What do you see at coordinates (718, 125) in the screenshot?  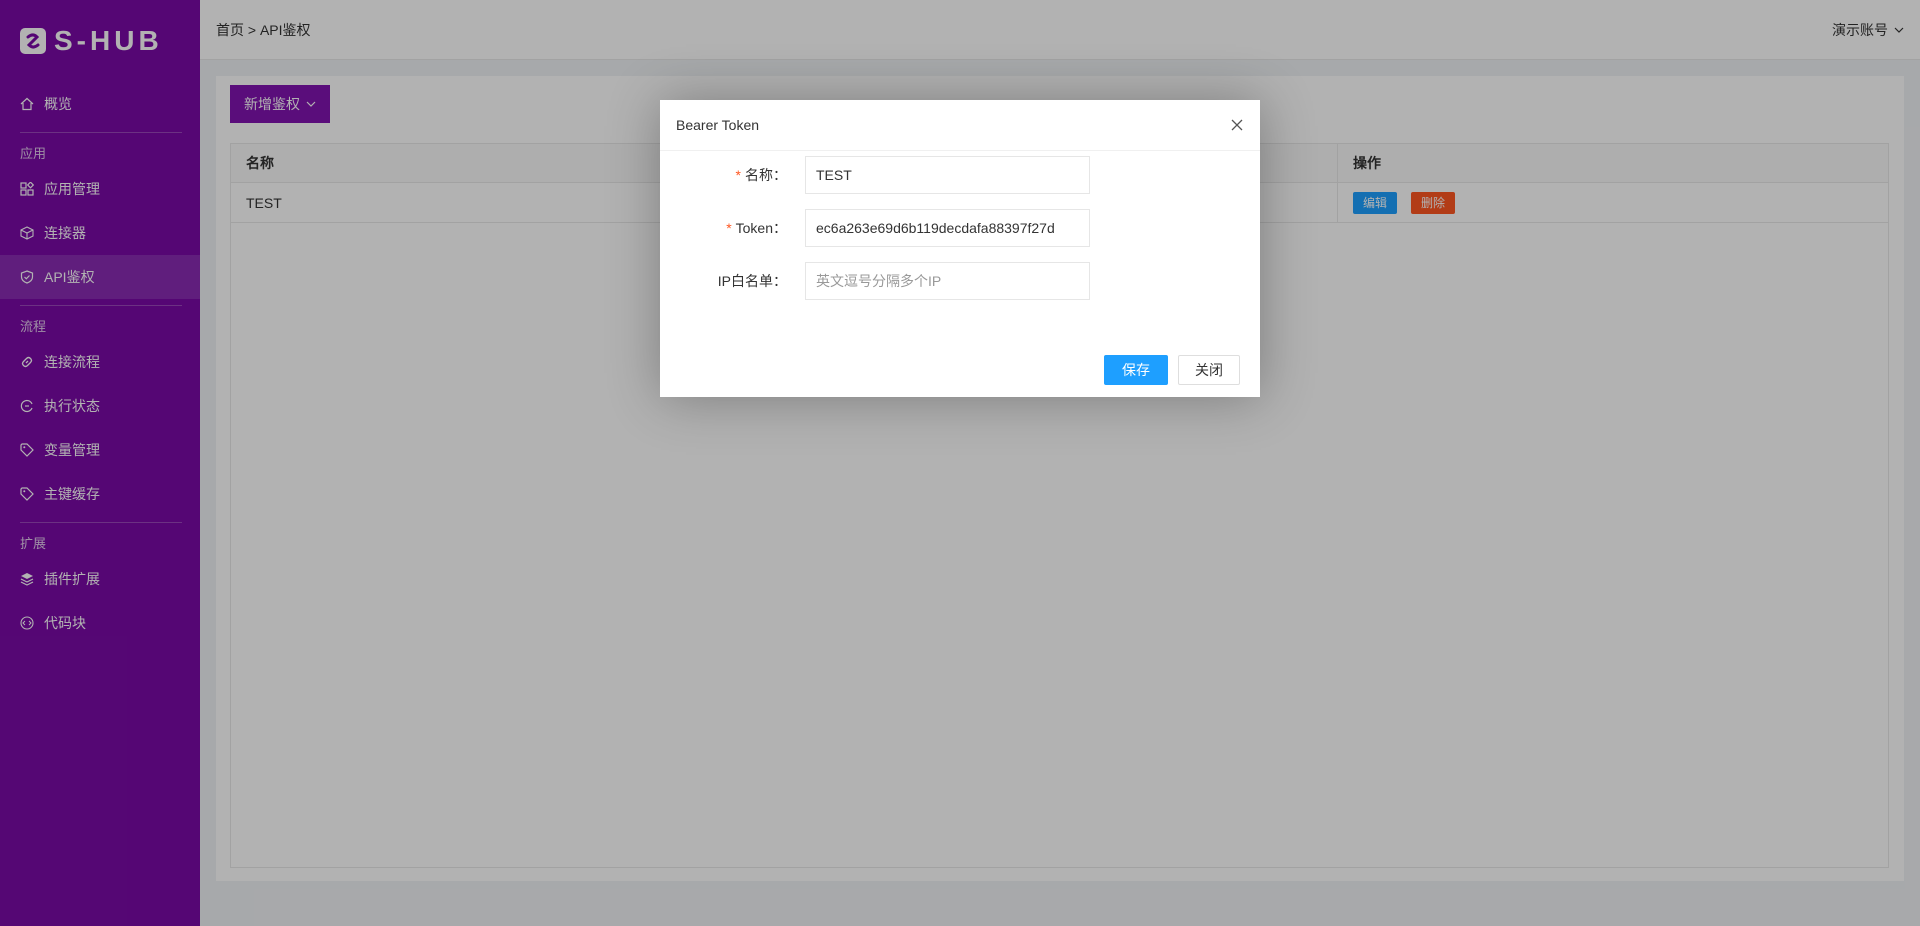 I see `dialog-title: Bearer Token` at bounding box center [718, 125].